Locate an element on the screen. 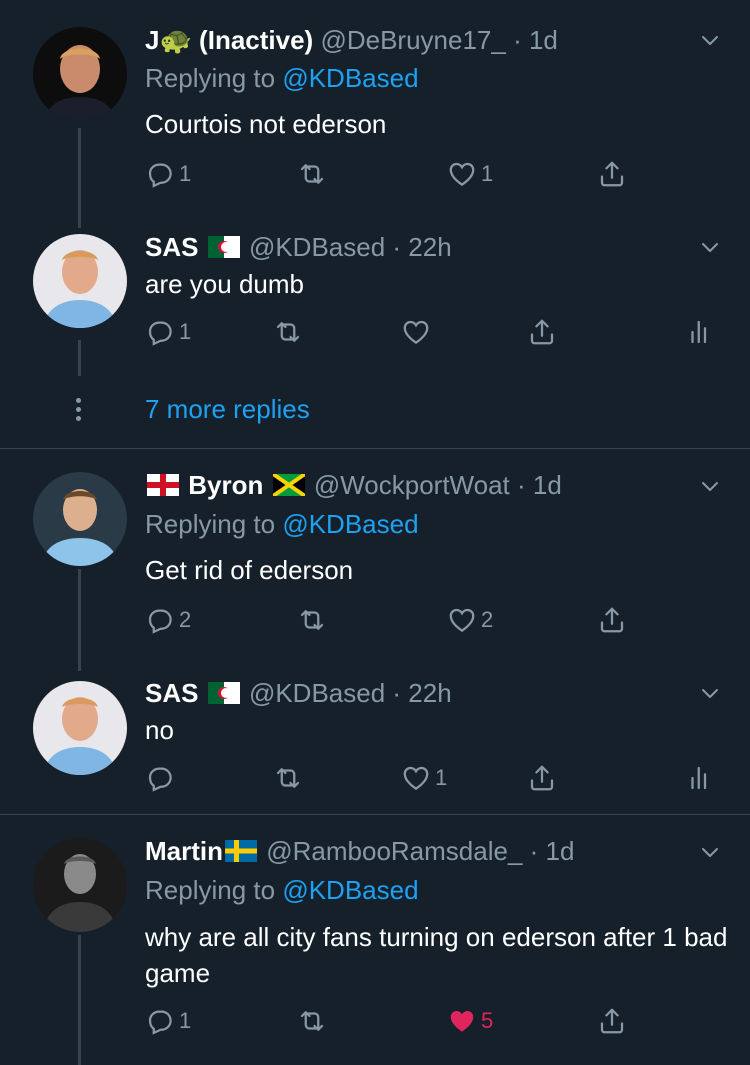 The height and width of the screenshot is (1065, 750). display-name: J🐢 (Inactive) is located at coordinates (229, 40).